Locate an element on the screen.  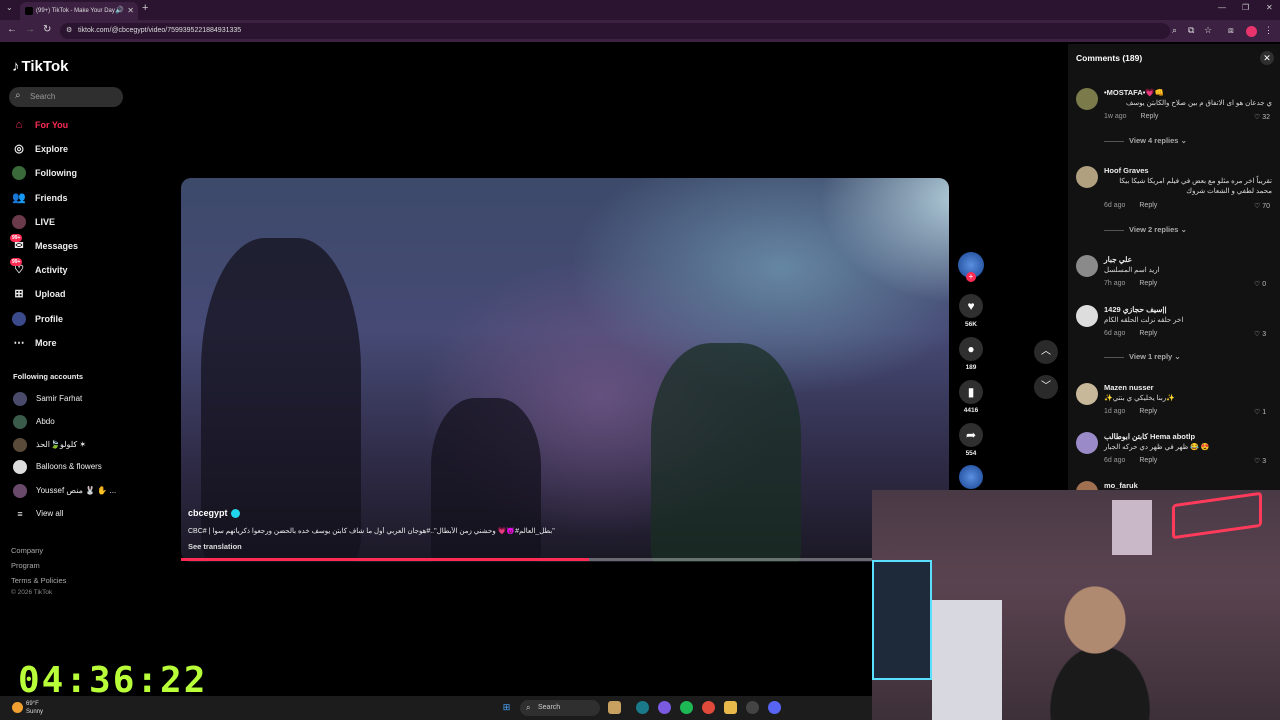
edge-icon is located at coordinates (642, 707).